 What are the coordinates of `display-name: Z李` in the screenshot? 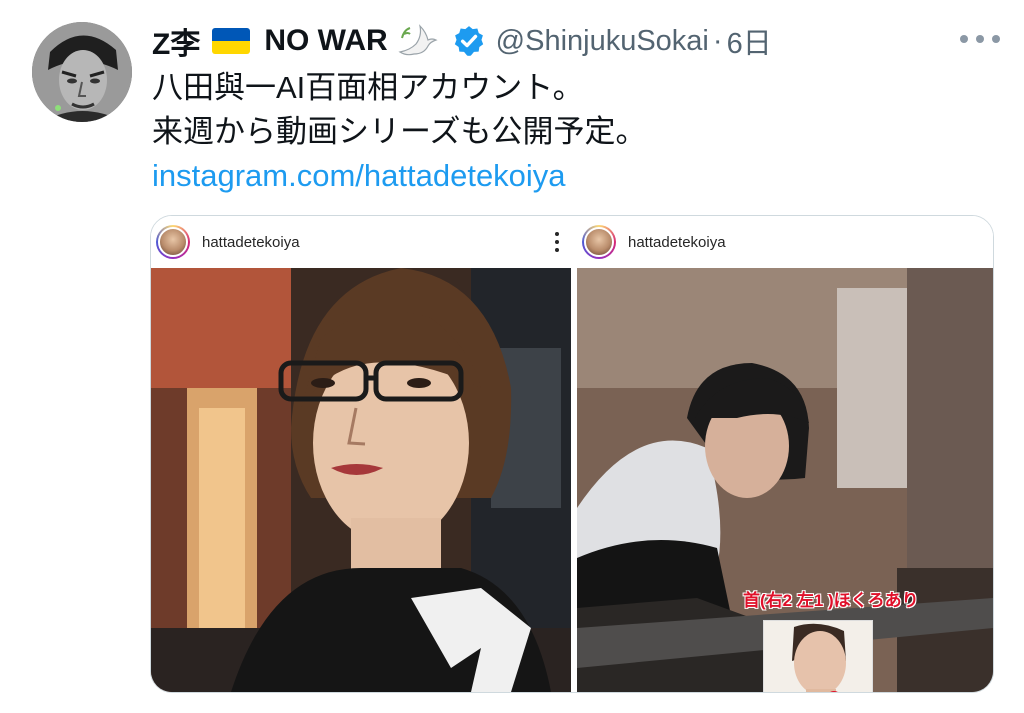 It's located at (176, 41).